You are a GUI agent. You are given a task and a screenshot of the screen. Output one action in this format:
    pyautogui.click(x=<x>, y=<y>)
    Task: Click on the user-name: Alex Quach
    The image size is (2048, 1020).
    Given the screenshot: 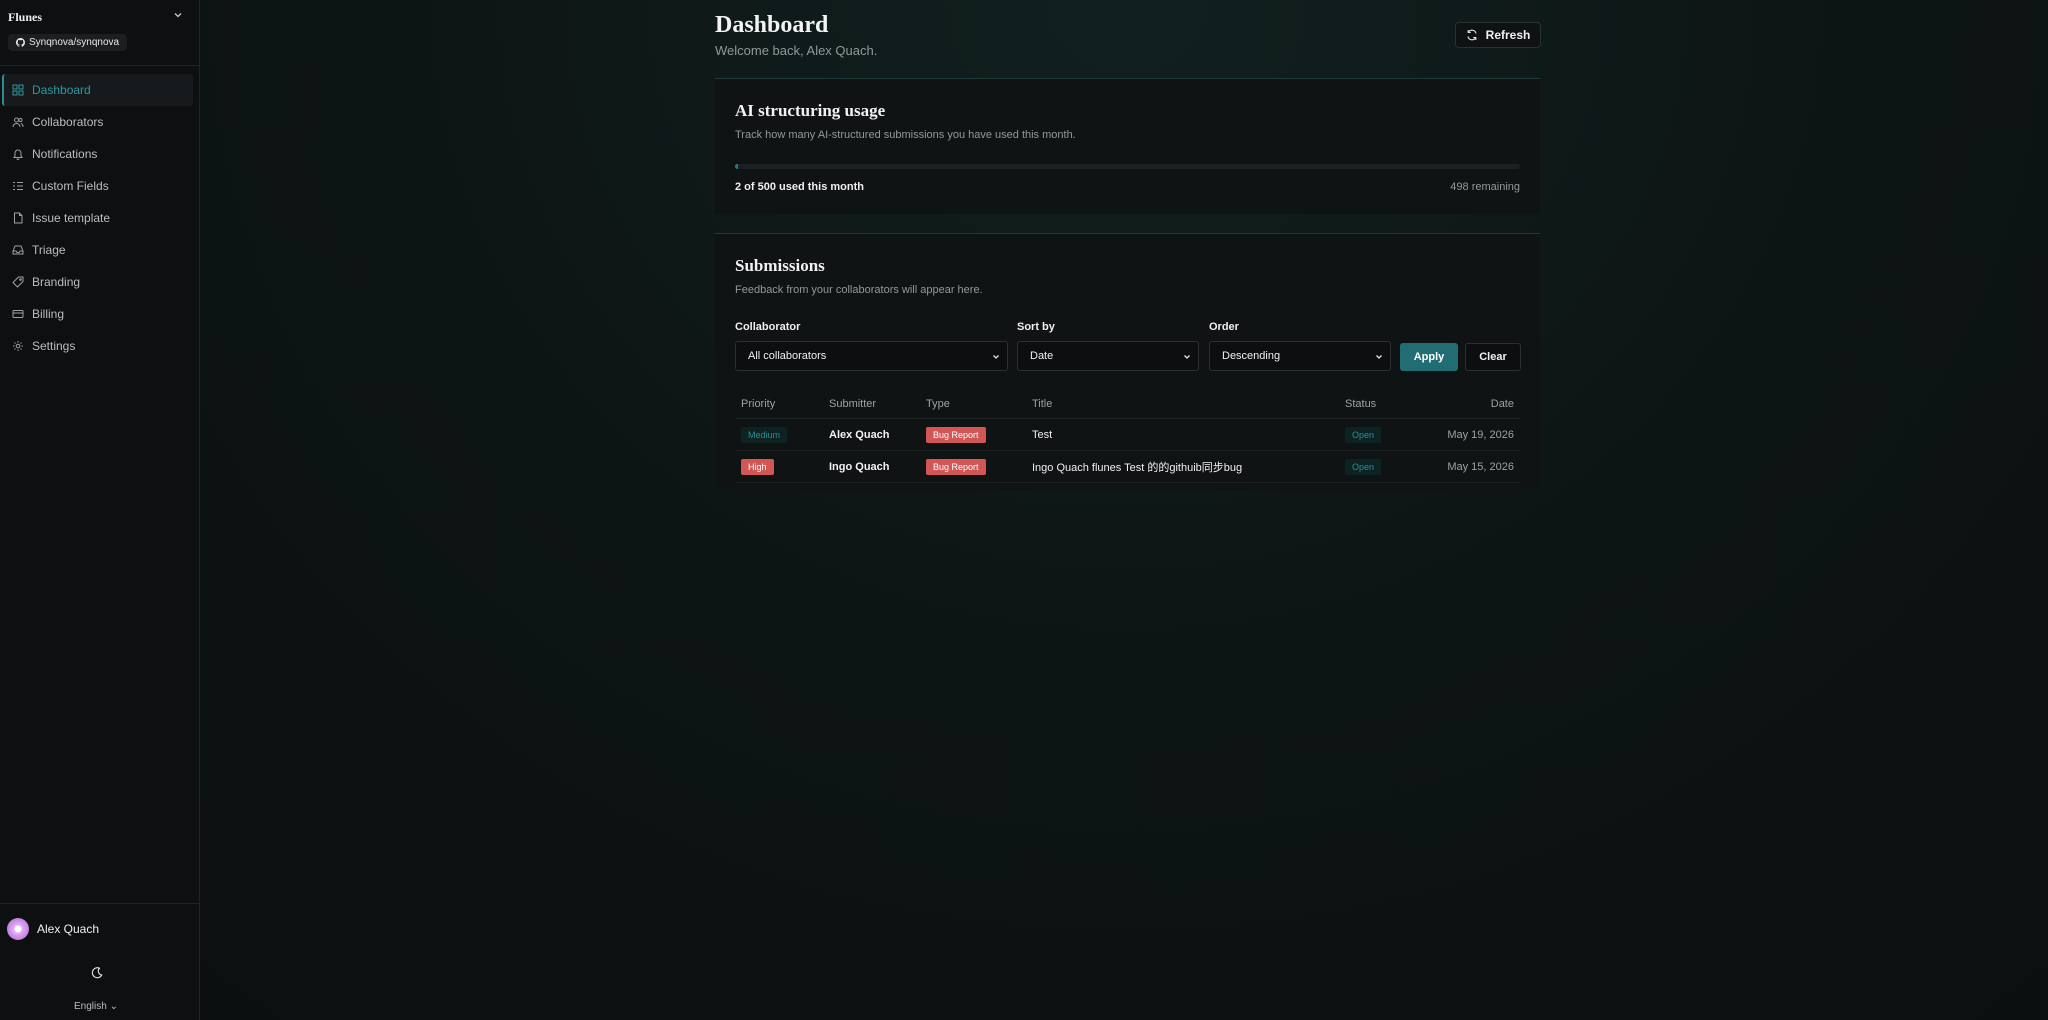 What is the action you would take?
    pyautogui.click(x=68, y=929)
    